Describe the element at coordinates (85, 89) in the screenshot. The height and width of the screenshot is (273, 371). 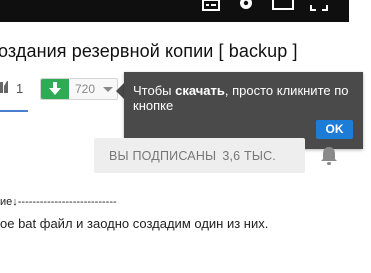
I see `download-count: 720` at that location.